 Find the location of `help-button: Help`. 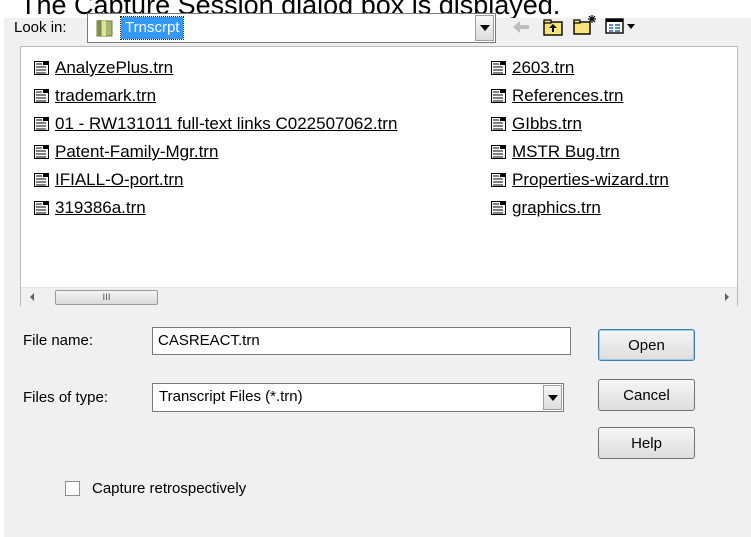

help-button: Help is located at coordinates (646, 443).